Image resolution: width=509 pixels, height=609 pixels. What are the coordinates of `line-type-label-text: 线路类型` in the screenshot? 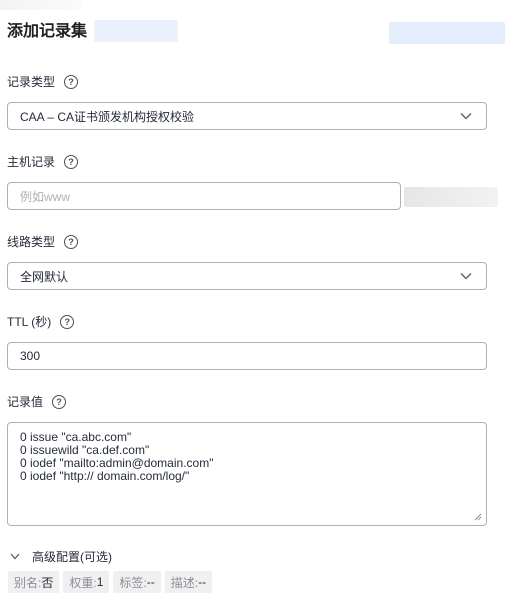 It's located at (31, 242).